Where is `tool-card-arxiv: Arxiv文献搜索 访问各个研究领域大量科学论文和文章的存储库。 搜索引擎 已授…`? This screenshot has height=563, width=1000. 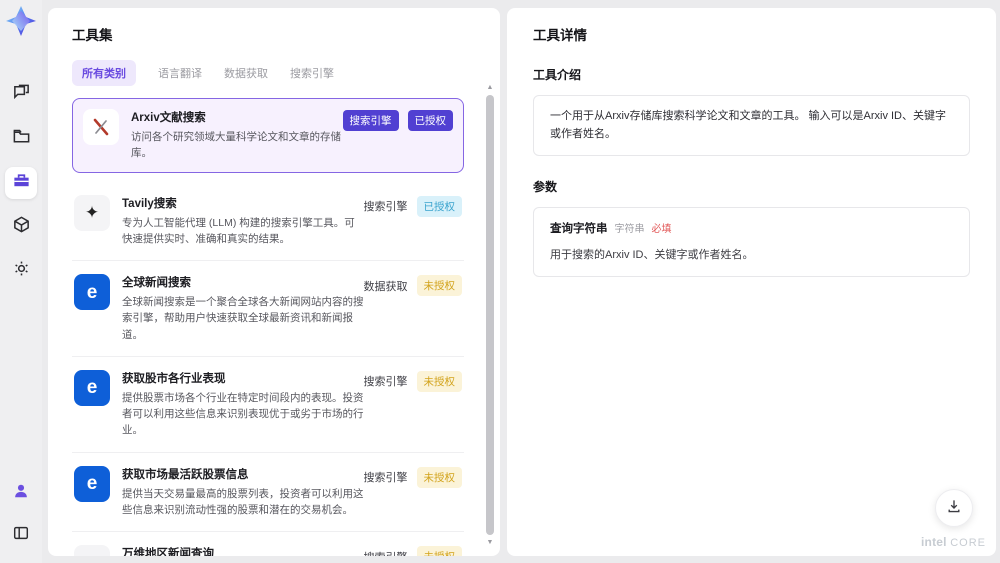 tool-card-arxiv: Arxiv文献搜索 访问各个研究领域大量科学论文和文章的存储库。 搜索引擎 已授… is located at coordinates (268, 135).